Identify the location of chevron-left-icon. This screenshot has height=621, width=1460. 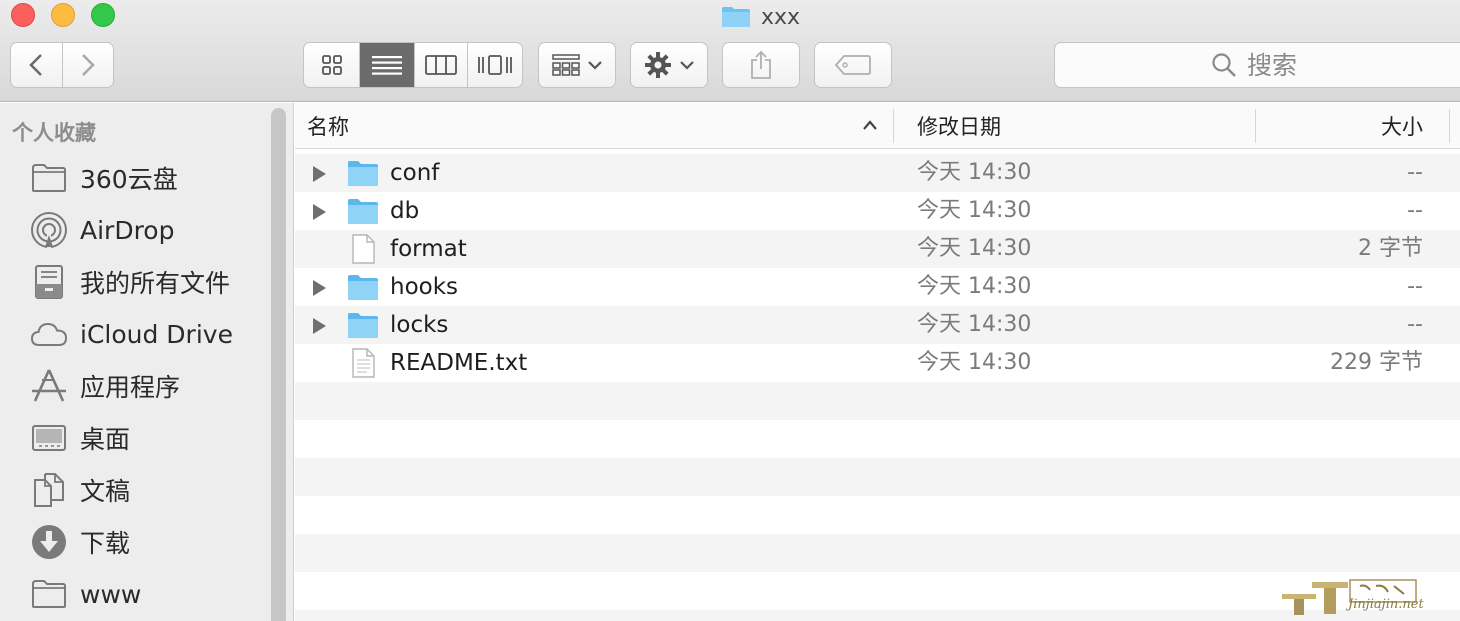
(36, 65).